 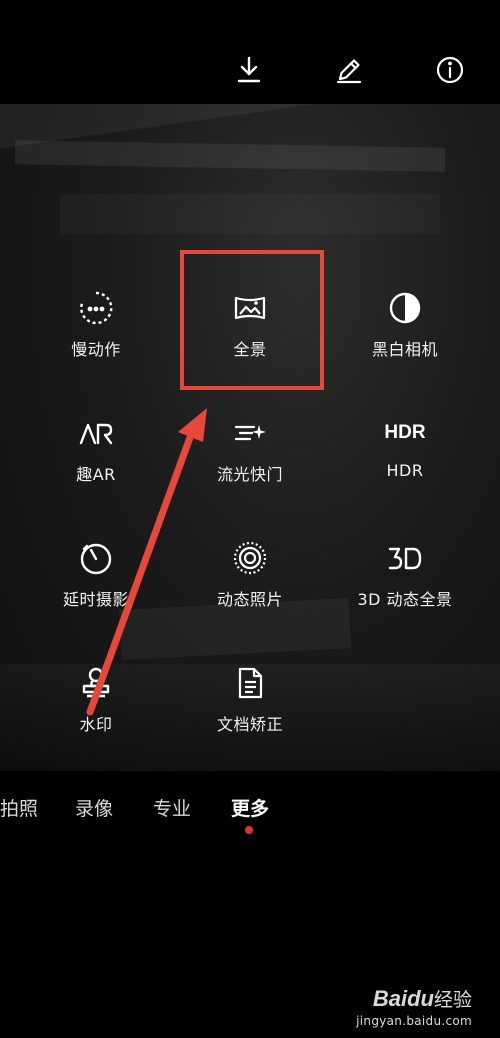 I want to click on mode-label: HDR, so click(x=405, y=470).